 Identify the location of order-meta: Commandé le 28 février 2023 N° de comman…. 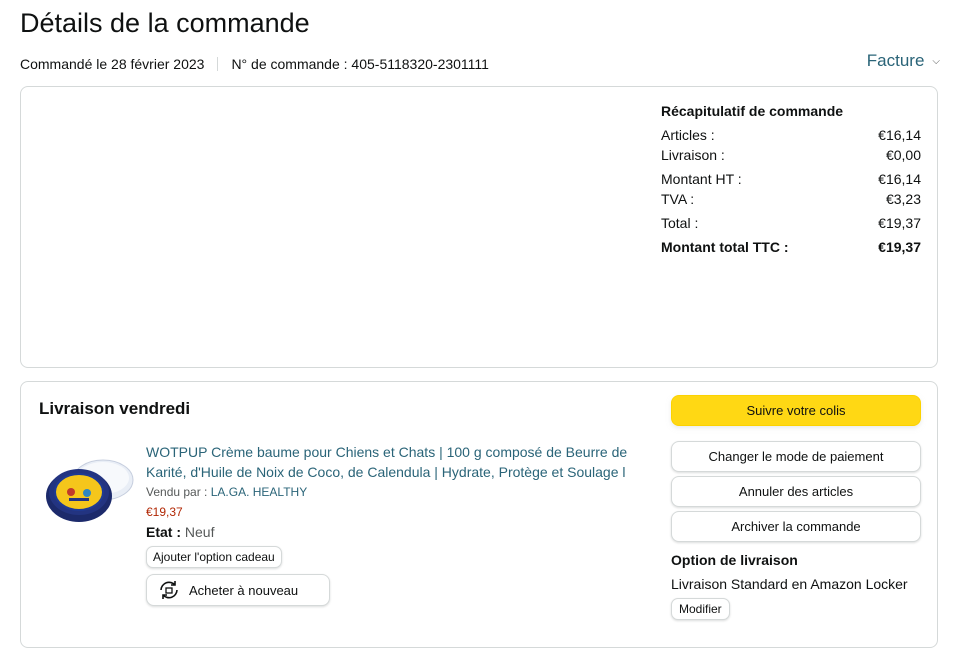
(254, 64).